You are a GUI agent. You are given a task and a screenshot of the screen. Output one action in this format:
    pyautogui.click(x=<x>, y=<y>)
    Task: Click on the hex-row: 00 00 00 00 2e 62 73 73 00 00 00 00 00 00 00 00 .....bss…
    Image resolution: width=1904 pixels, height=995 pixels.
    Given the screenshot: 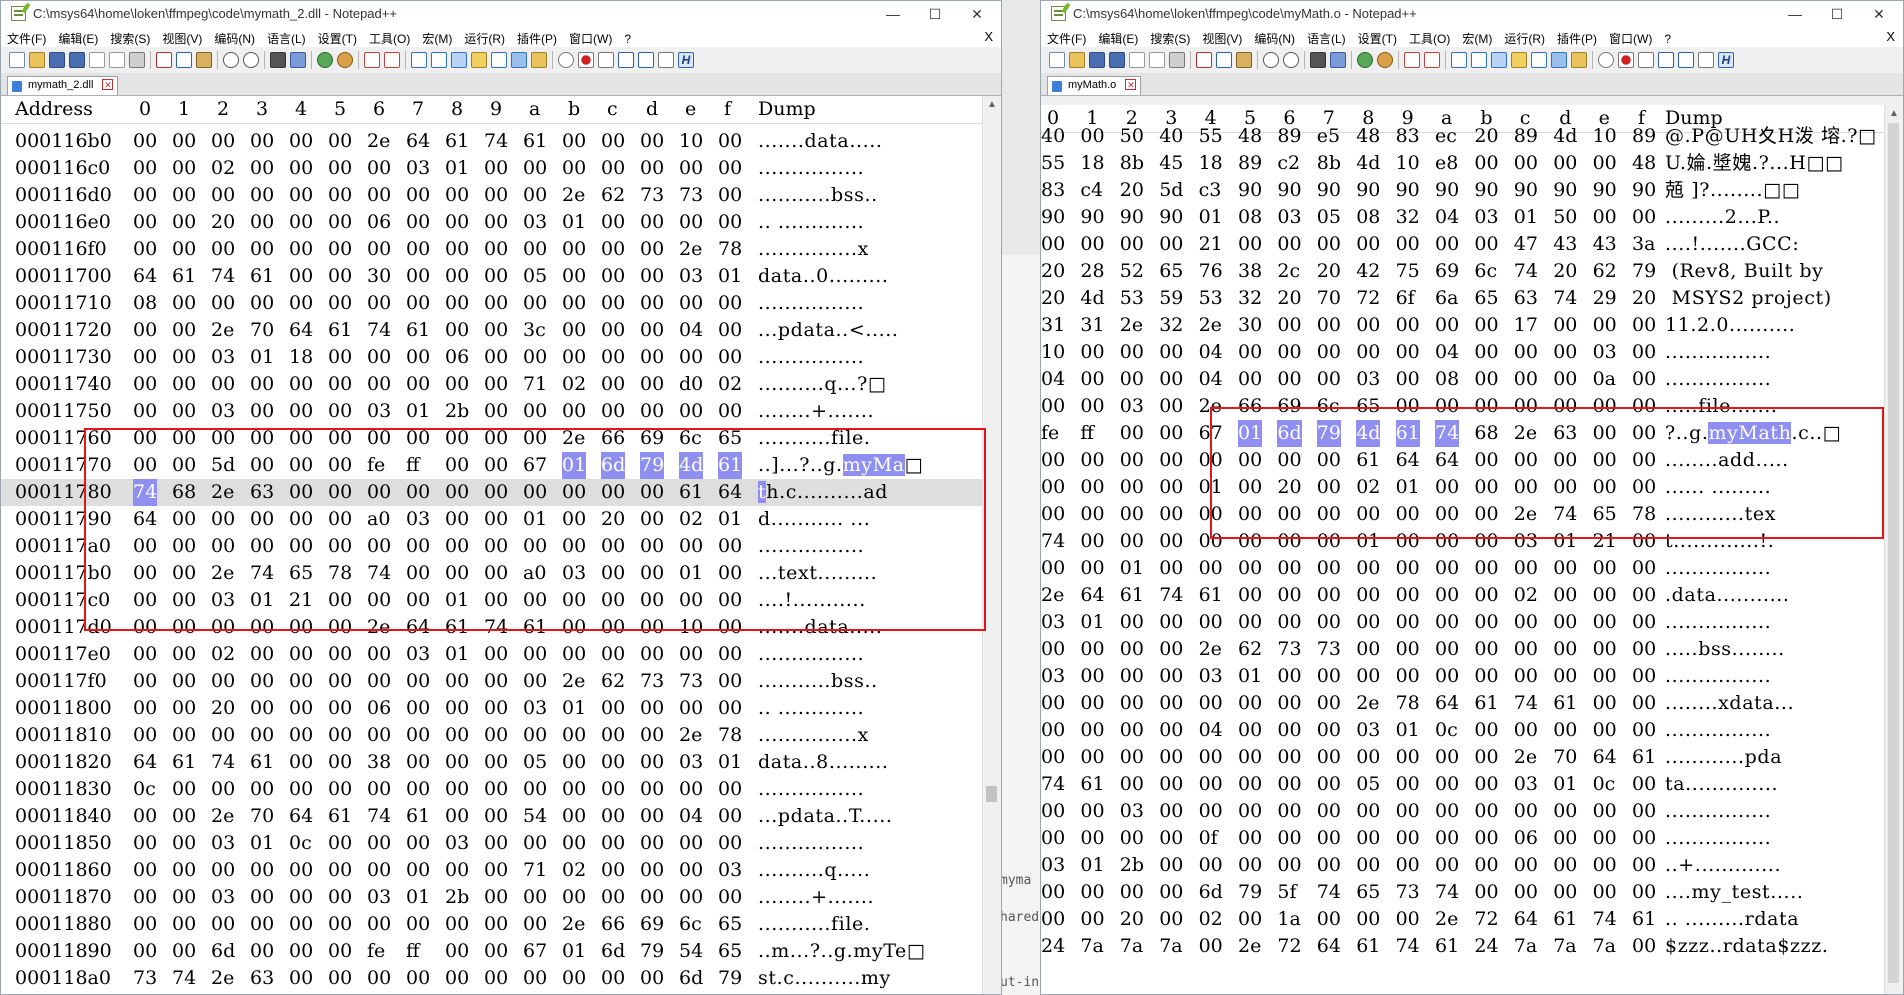 What is the action you would take?
    pyautogui.click(x=1463, y=649)
    